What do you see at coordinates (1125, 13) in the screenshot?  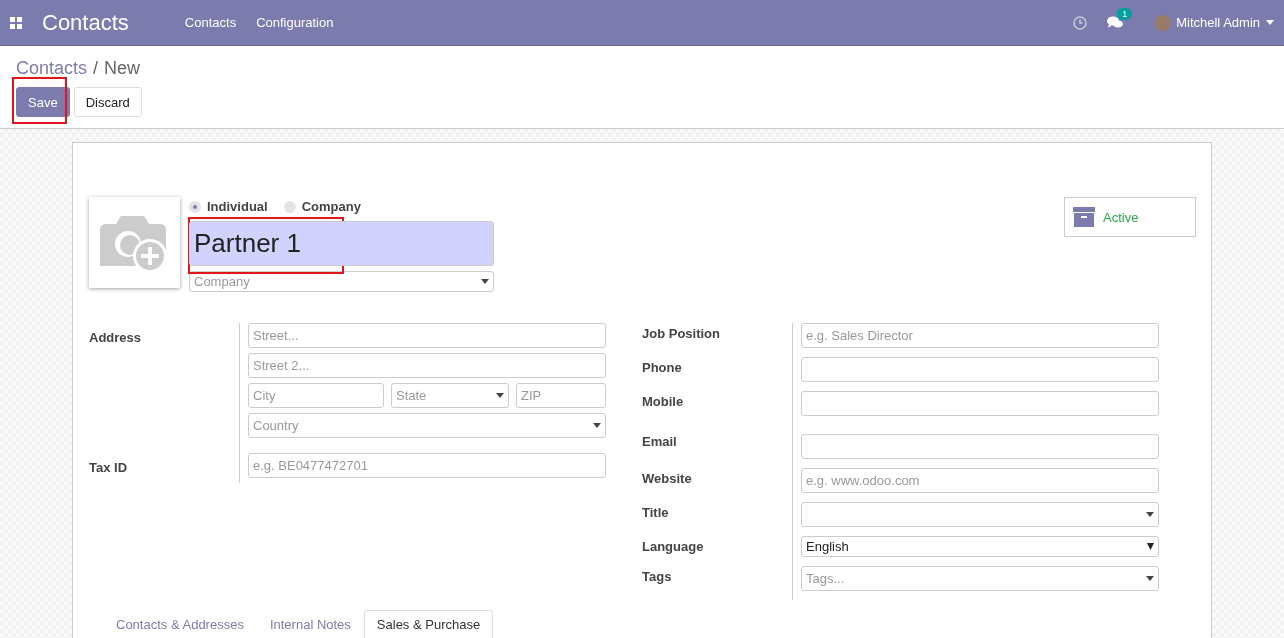 I see `notification-badge: 1` at bounding box center [1125, 13].